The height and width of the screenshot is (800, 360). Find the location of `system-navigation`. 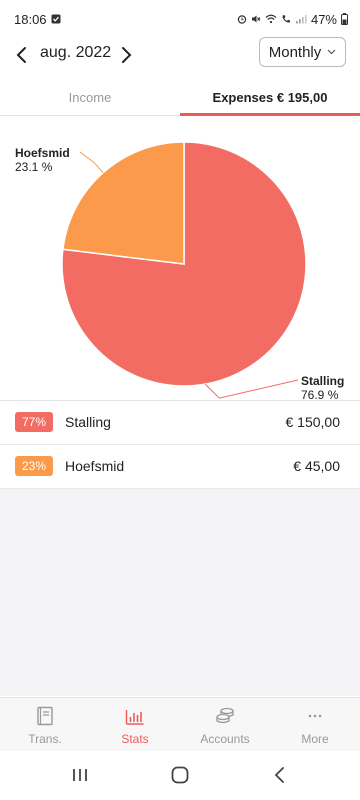

system-navigation is located at coordinates (180, 775).